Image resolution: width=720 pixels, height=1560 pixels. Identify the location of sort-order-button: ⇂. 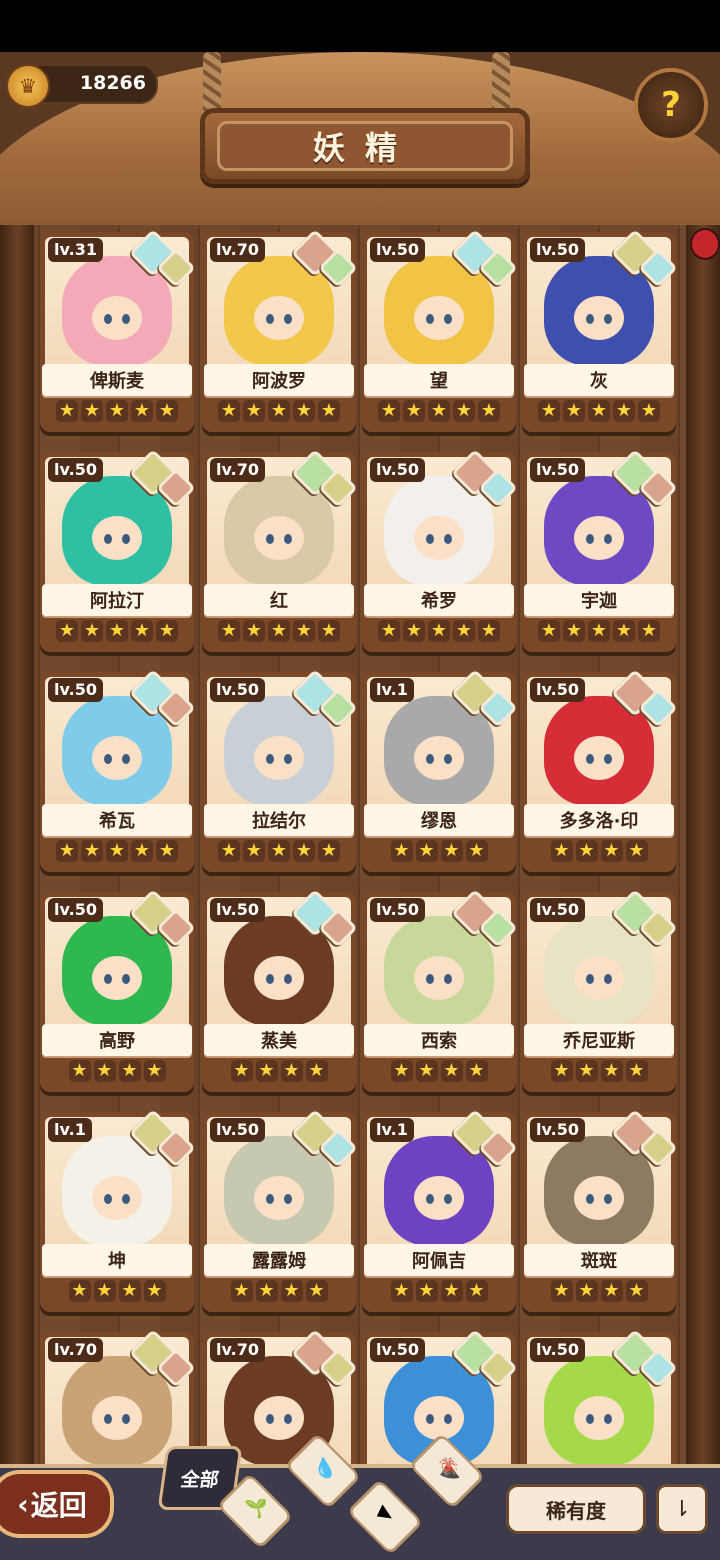
(682, 1509).